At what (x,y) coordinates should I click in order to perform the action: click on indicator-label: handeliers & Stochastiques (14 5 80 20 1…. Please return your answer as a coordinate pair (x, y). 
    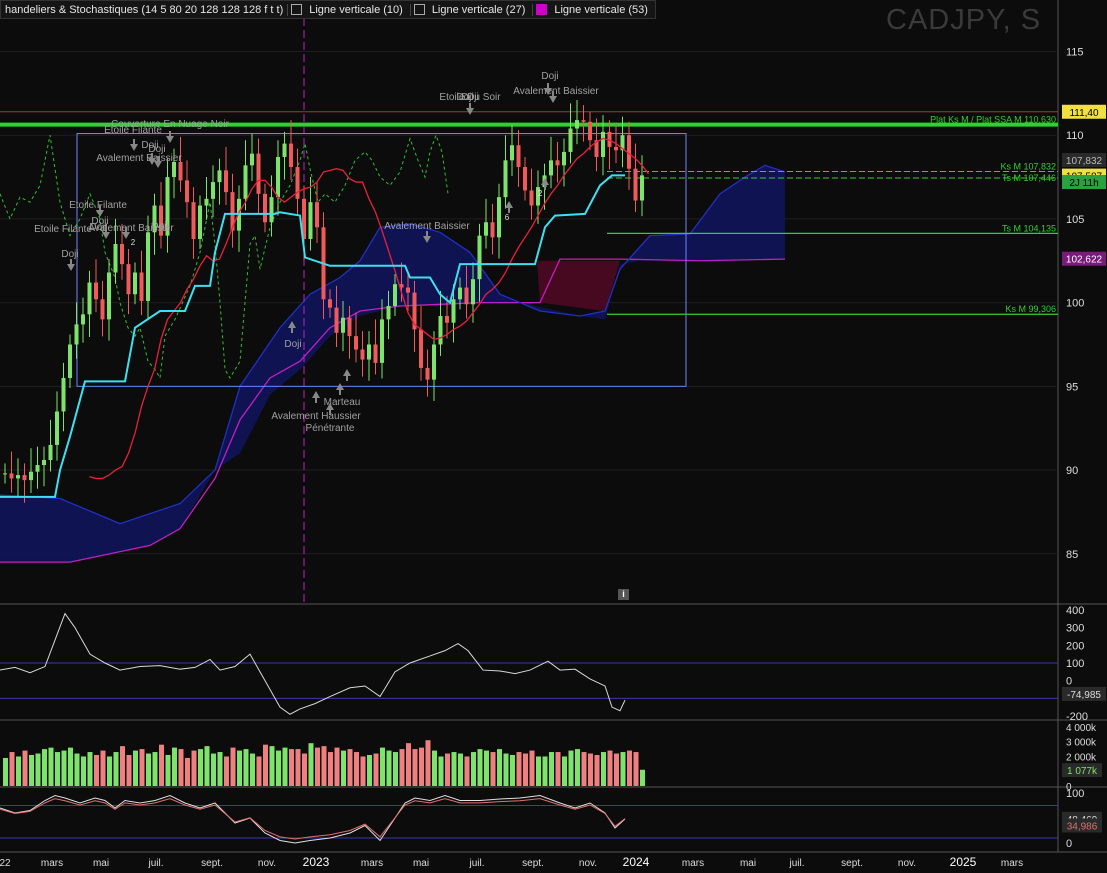
    Looking at the image, I should click on (144, 10).